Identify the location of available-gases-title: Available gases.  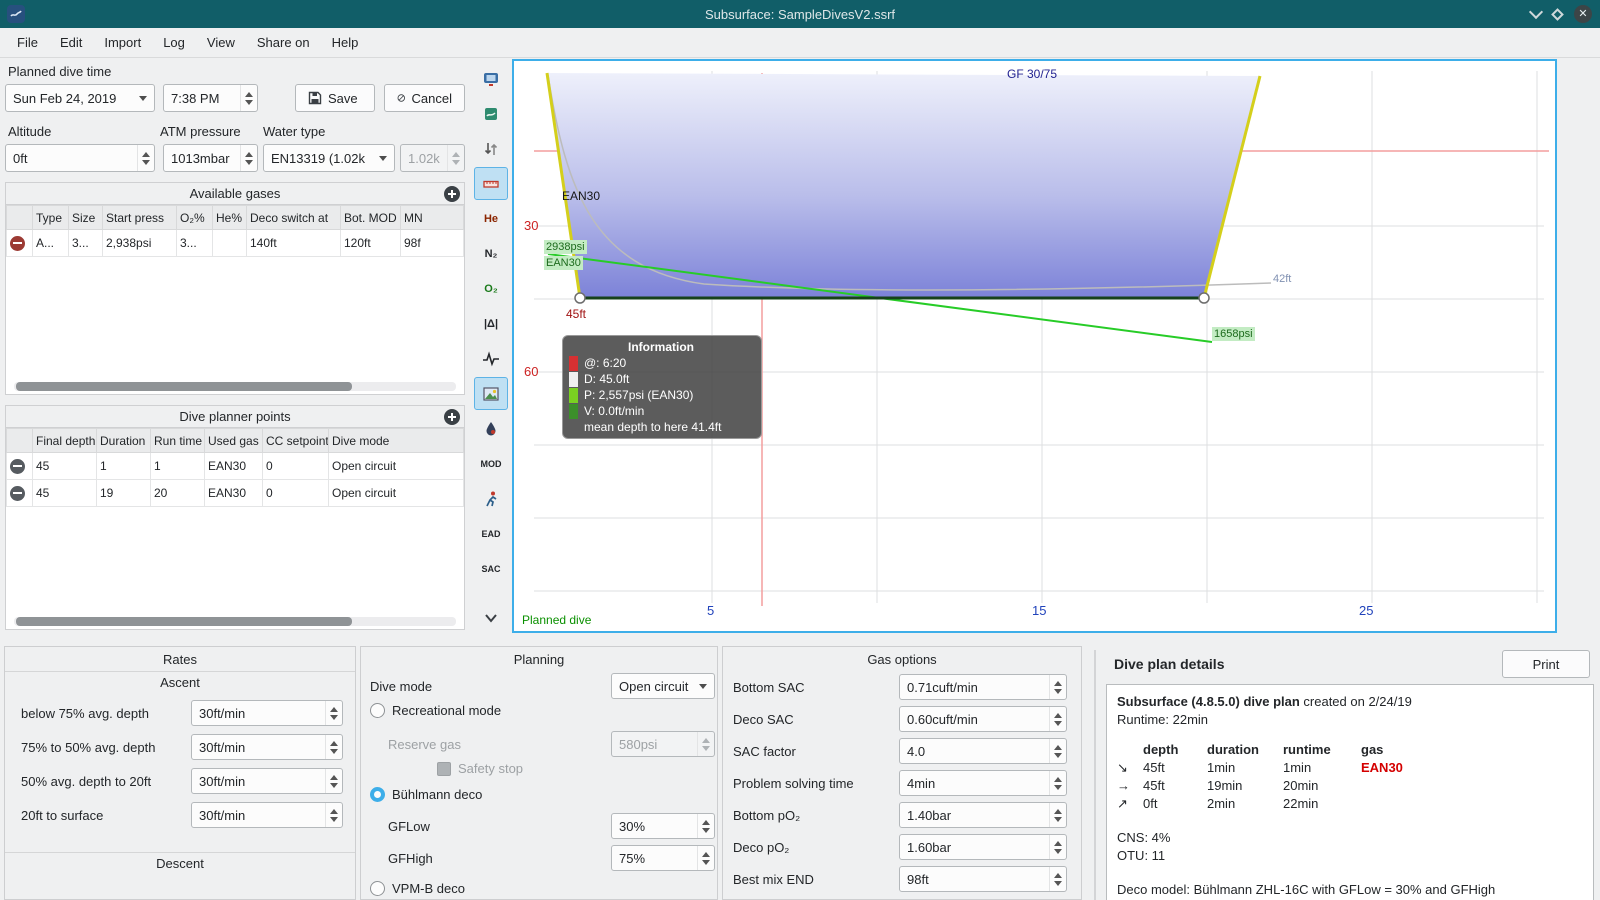
(235, 193).